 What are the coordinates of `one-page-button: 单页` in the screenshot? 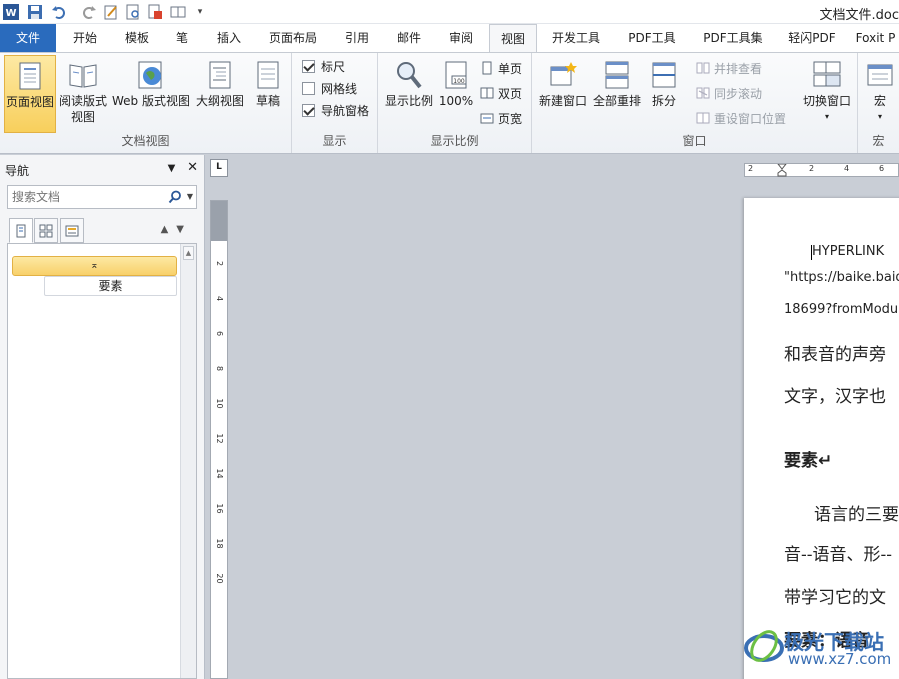 It's located at (501, 68).